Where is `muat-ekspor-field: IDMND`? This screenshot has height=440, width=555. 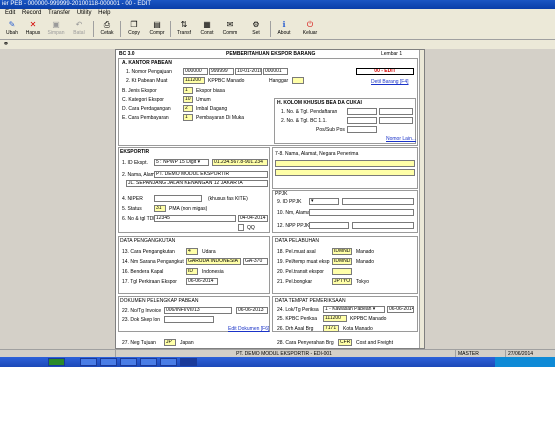 muat-ekspor-field: IDMND is located at coordinates (342, 261).